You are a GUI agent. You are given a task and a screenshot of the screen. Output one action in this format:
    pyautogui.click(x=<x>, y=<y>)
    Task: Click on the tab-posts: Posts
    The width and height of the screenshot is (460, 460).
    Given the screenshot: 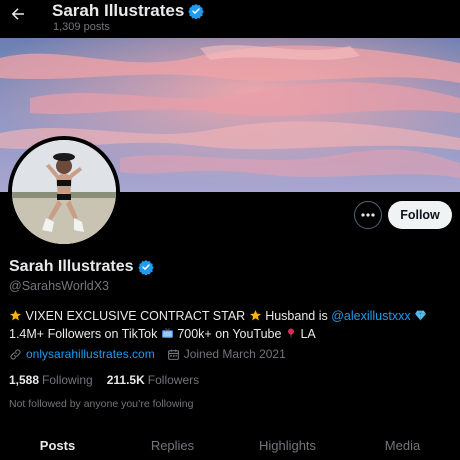 What is the action you would take?
    pyautogui.click(x=57, y=445)
    